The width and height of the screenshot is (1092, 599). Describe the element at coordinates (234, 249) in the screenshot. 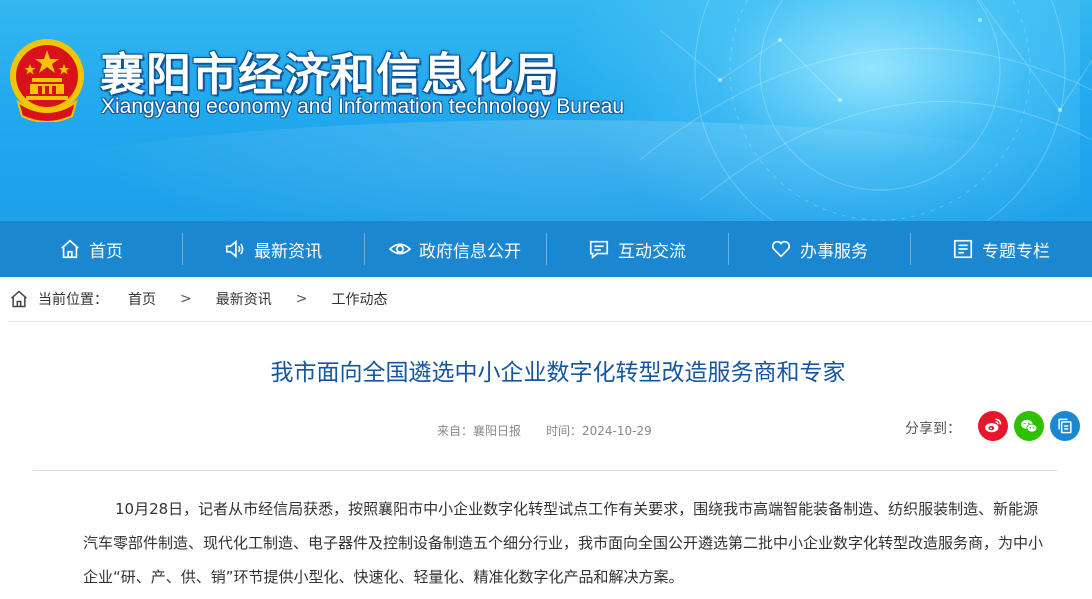

I see `speaker-icon` at that location.